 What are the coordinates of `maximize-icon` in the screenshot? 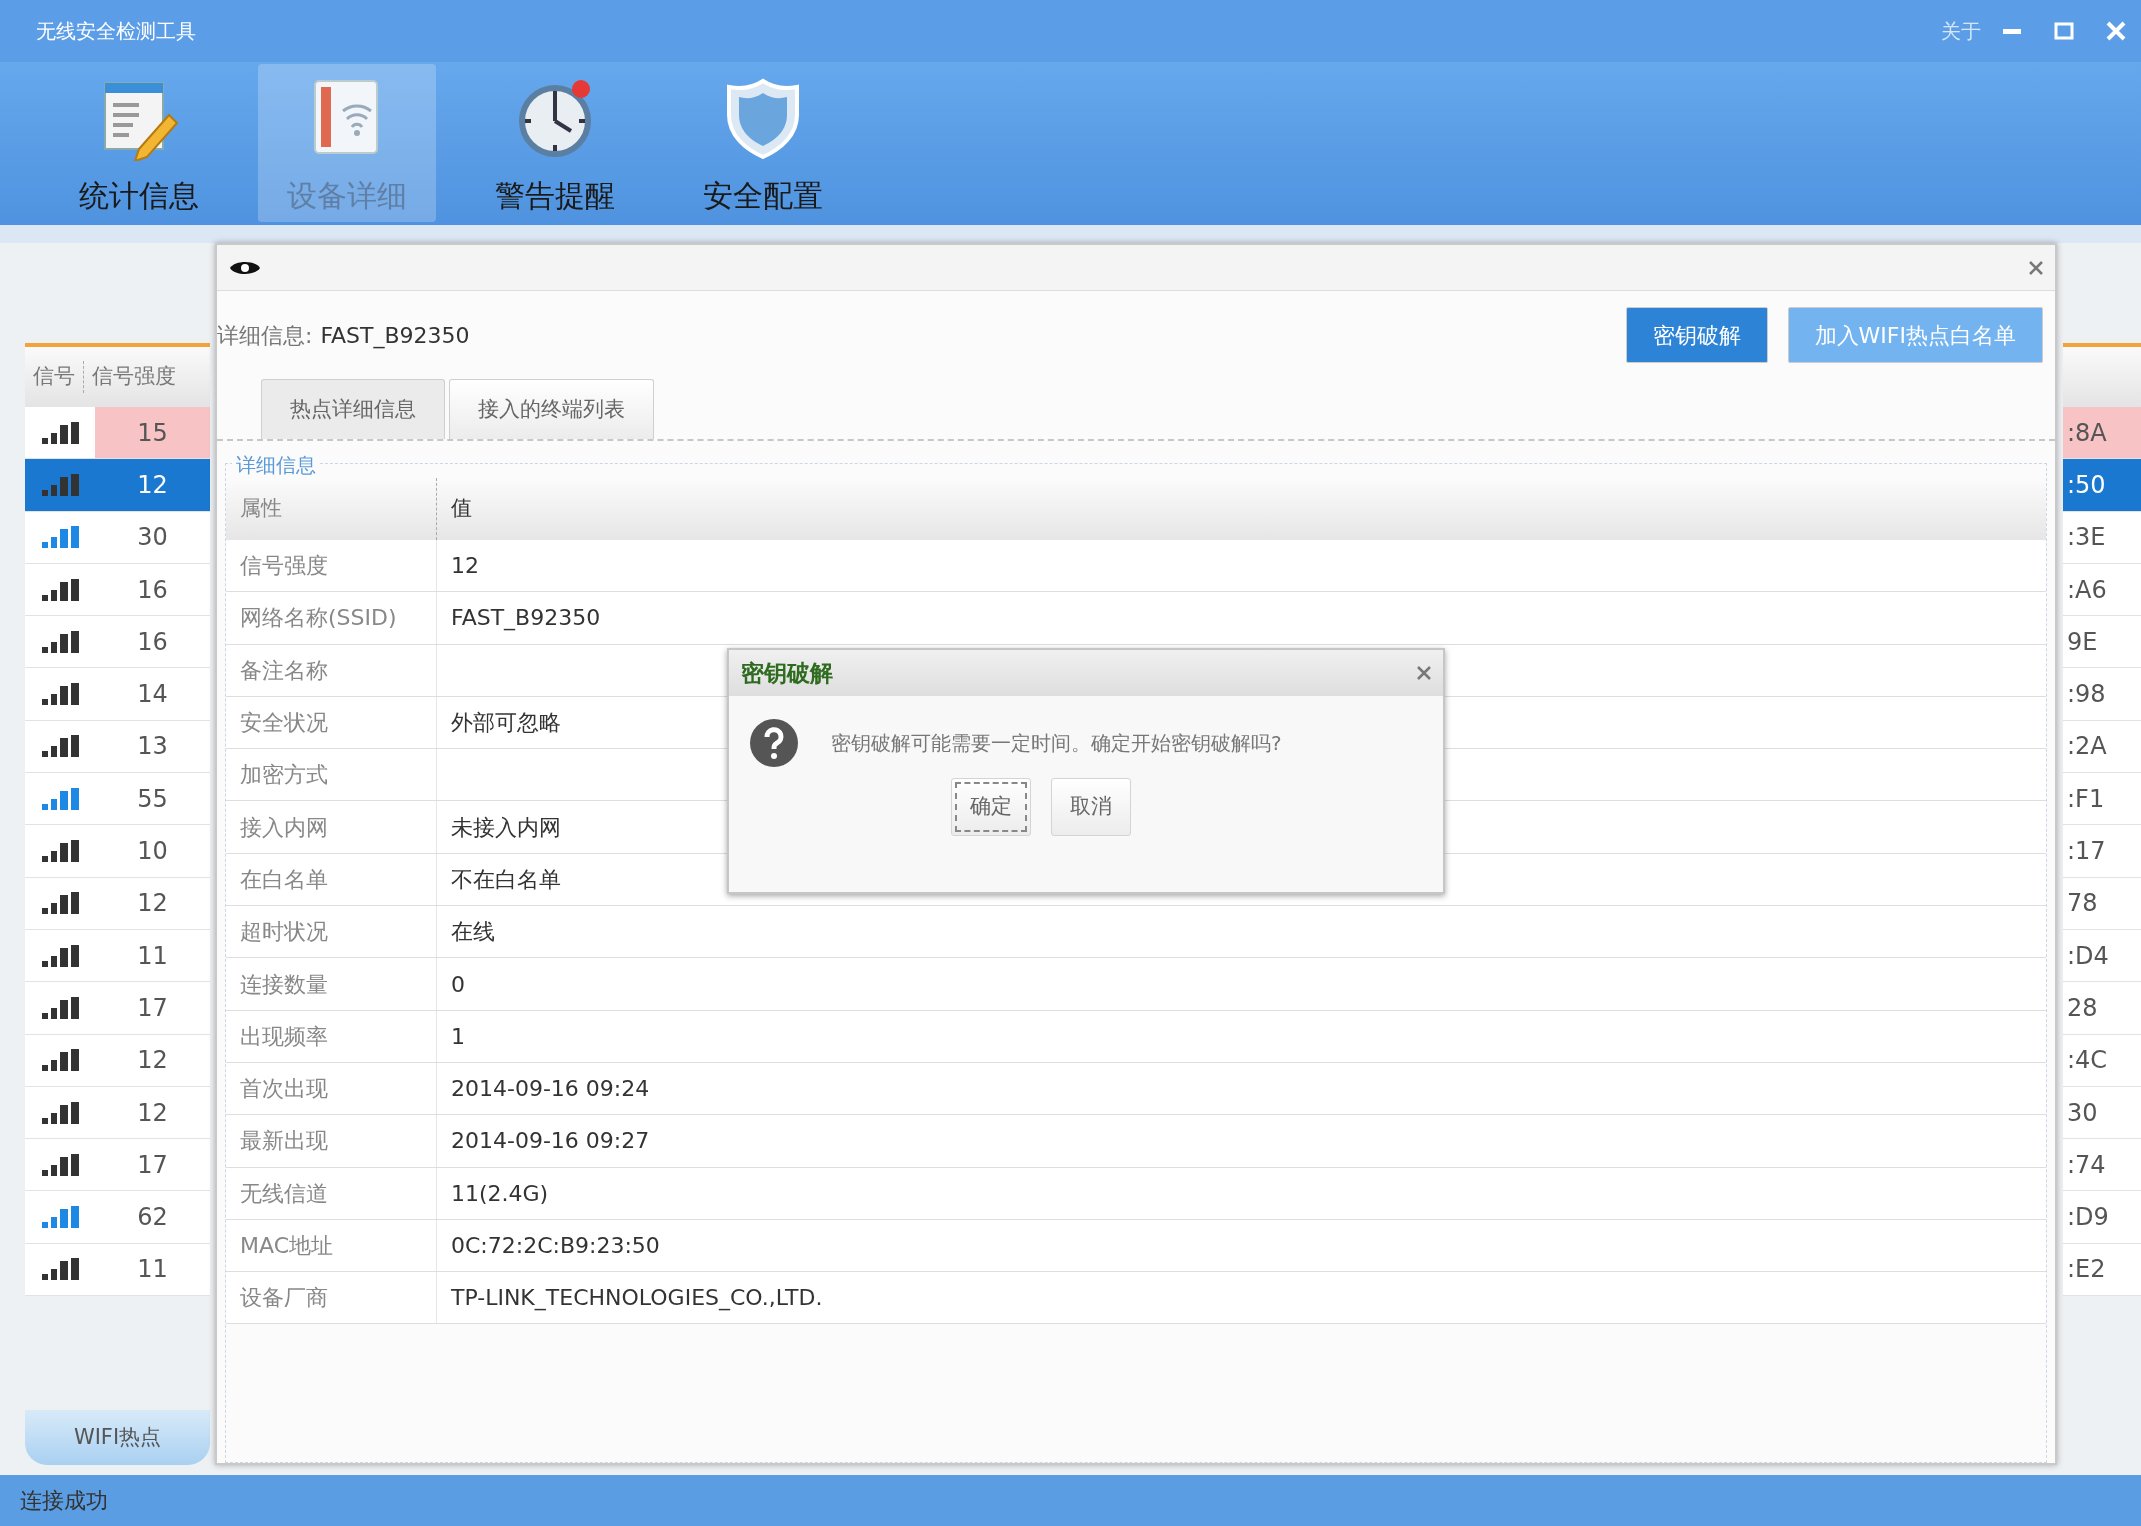 It's located at (2064, 31).